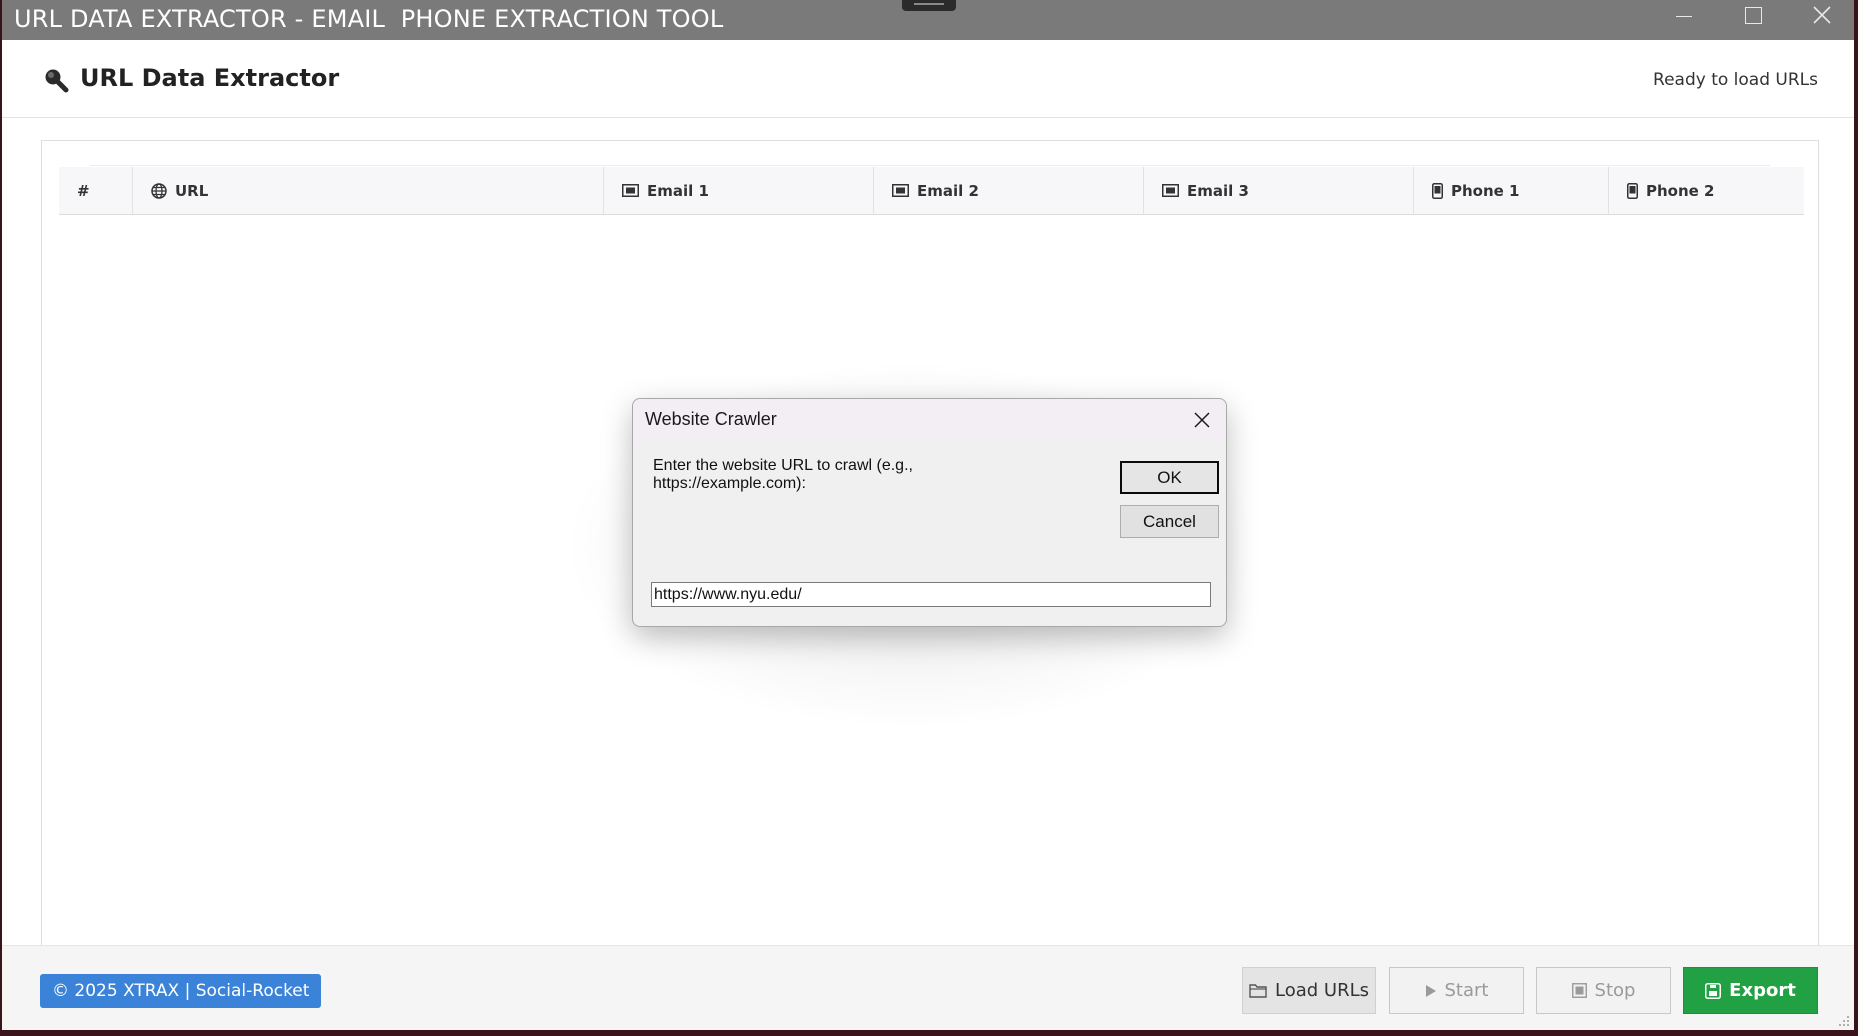  Describe the element at coordinates (1485, 190) in the screenshot. I see `column-label: Phone 1` at that location.